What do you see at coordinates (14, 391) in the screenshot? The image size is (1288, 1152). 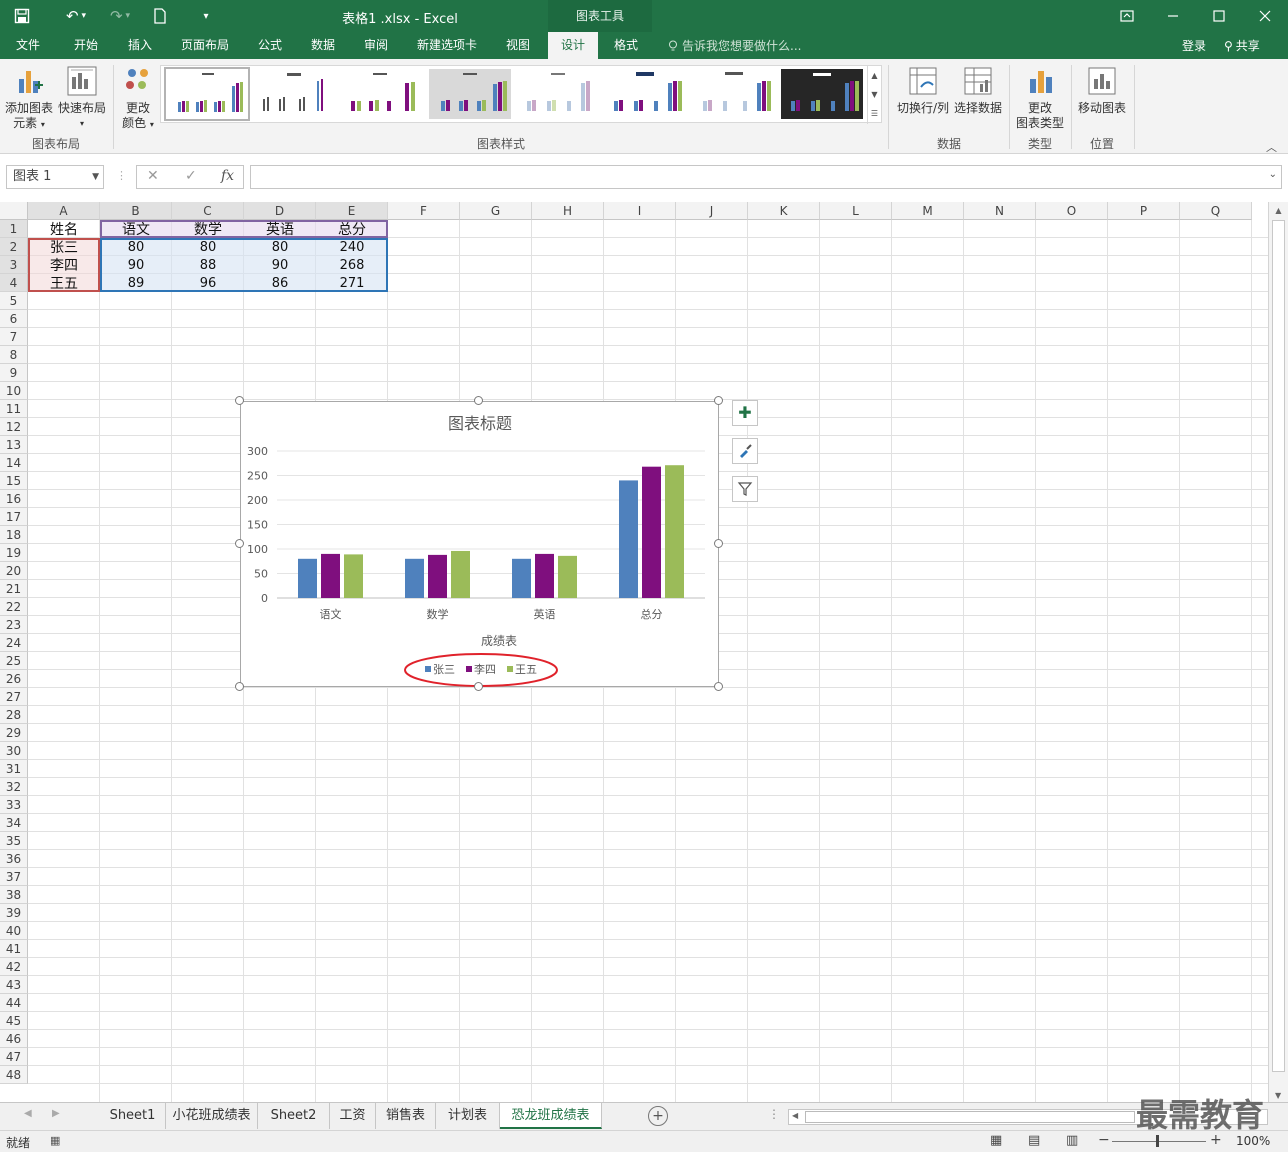 I see `row-header-10: 10` at bounding box center [14, 391].